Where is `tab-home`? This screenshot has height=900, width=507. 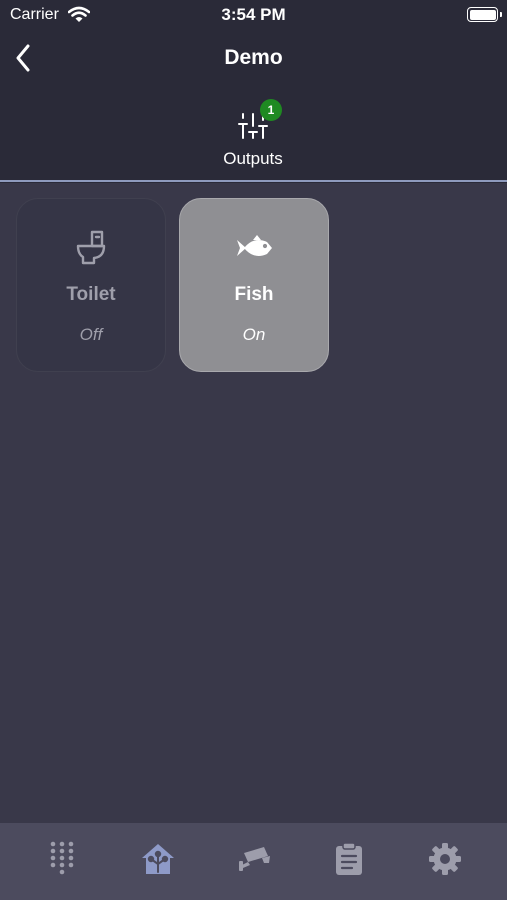
tab-home is located at coordinates (158, 859).